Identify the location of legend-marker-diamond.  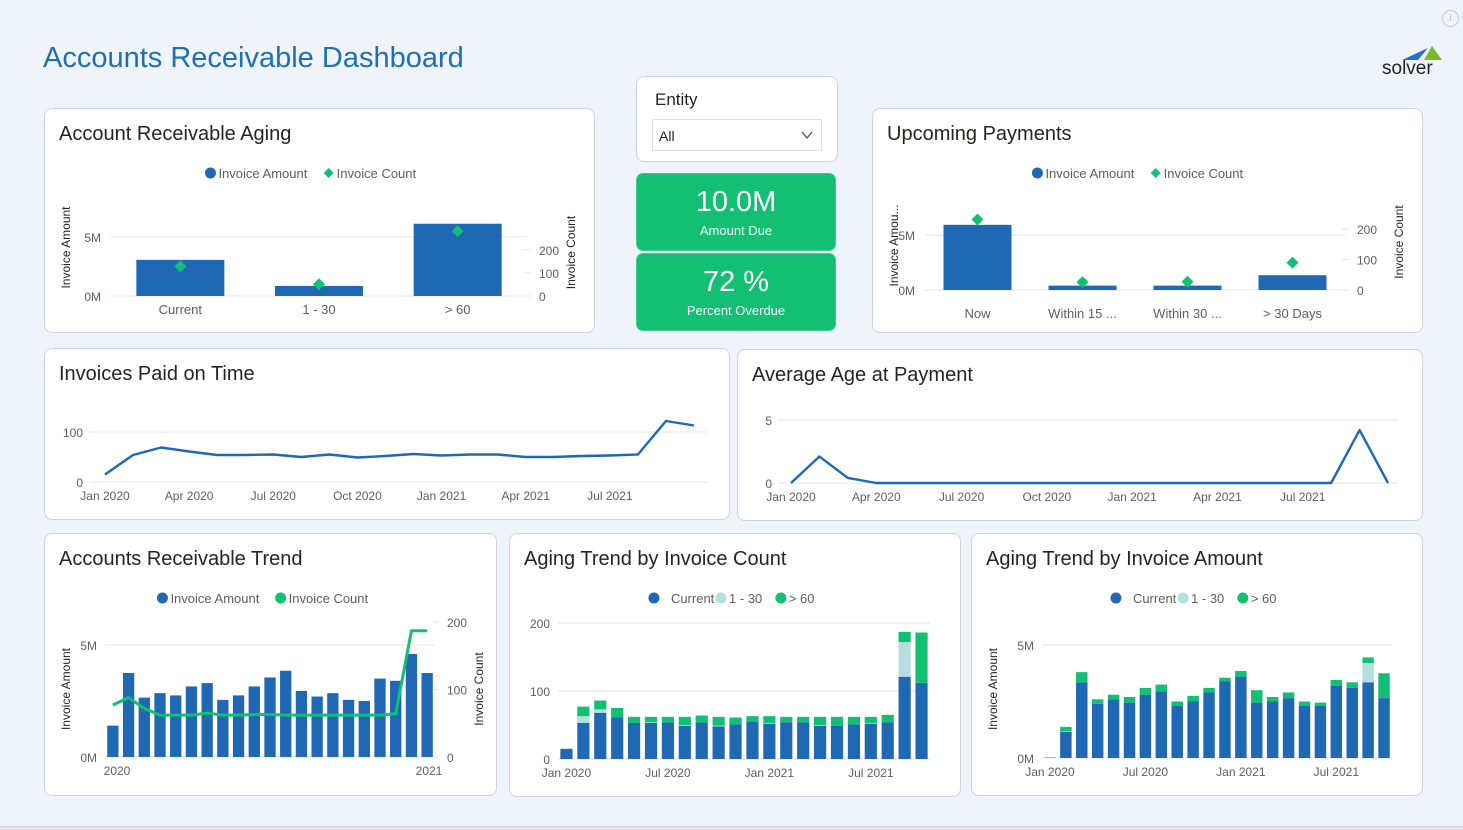
(328, 173).